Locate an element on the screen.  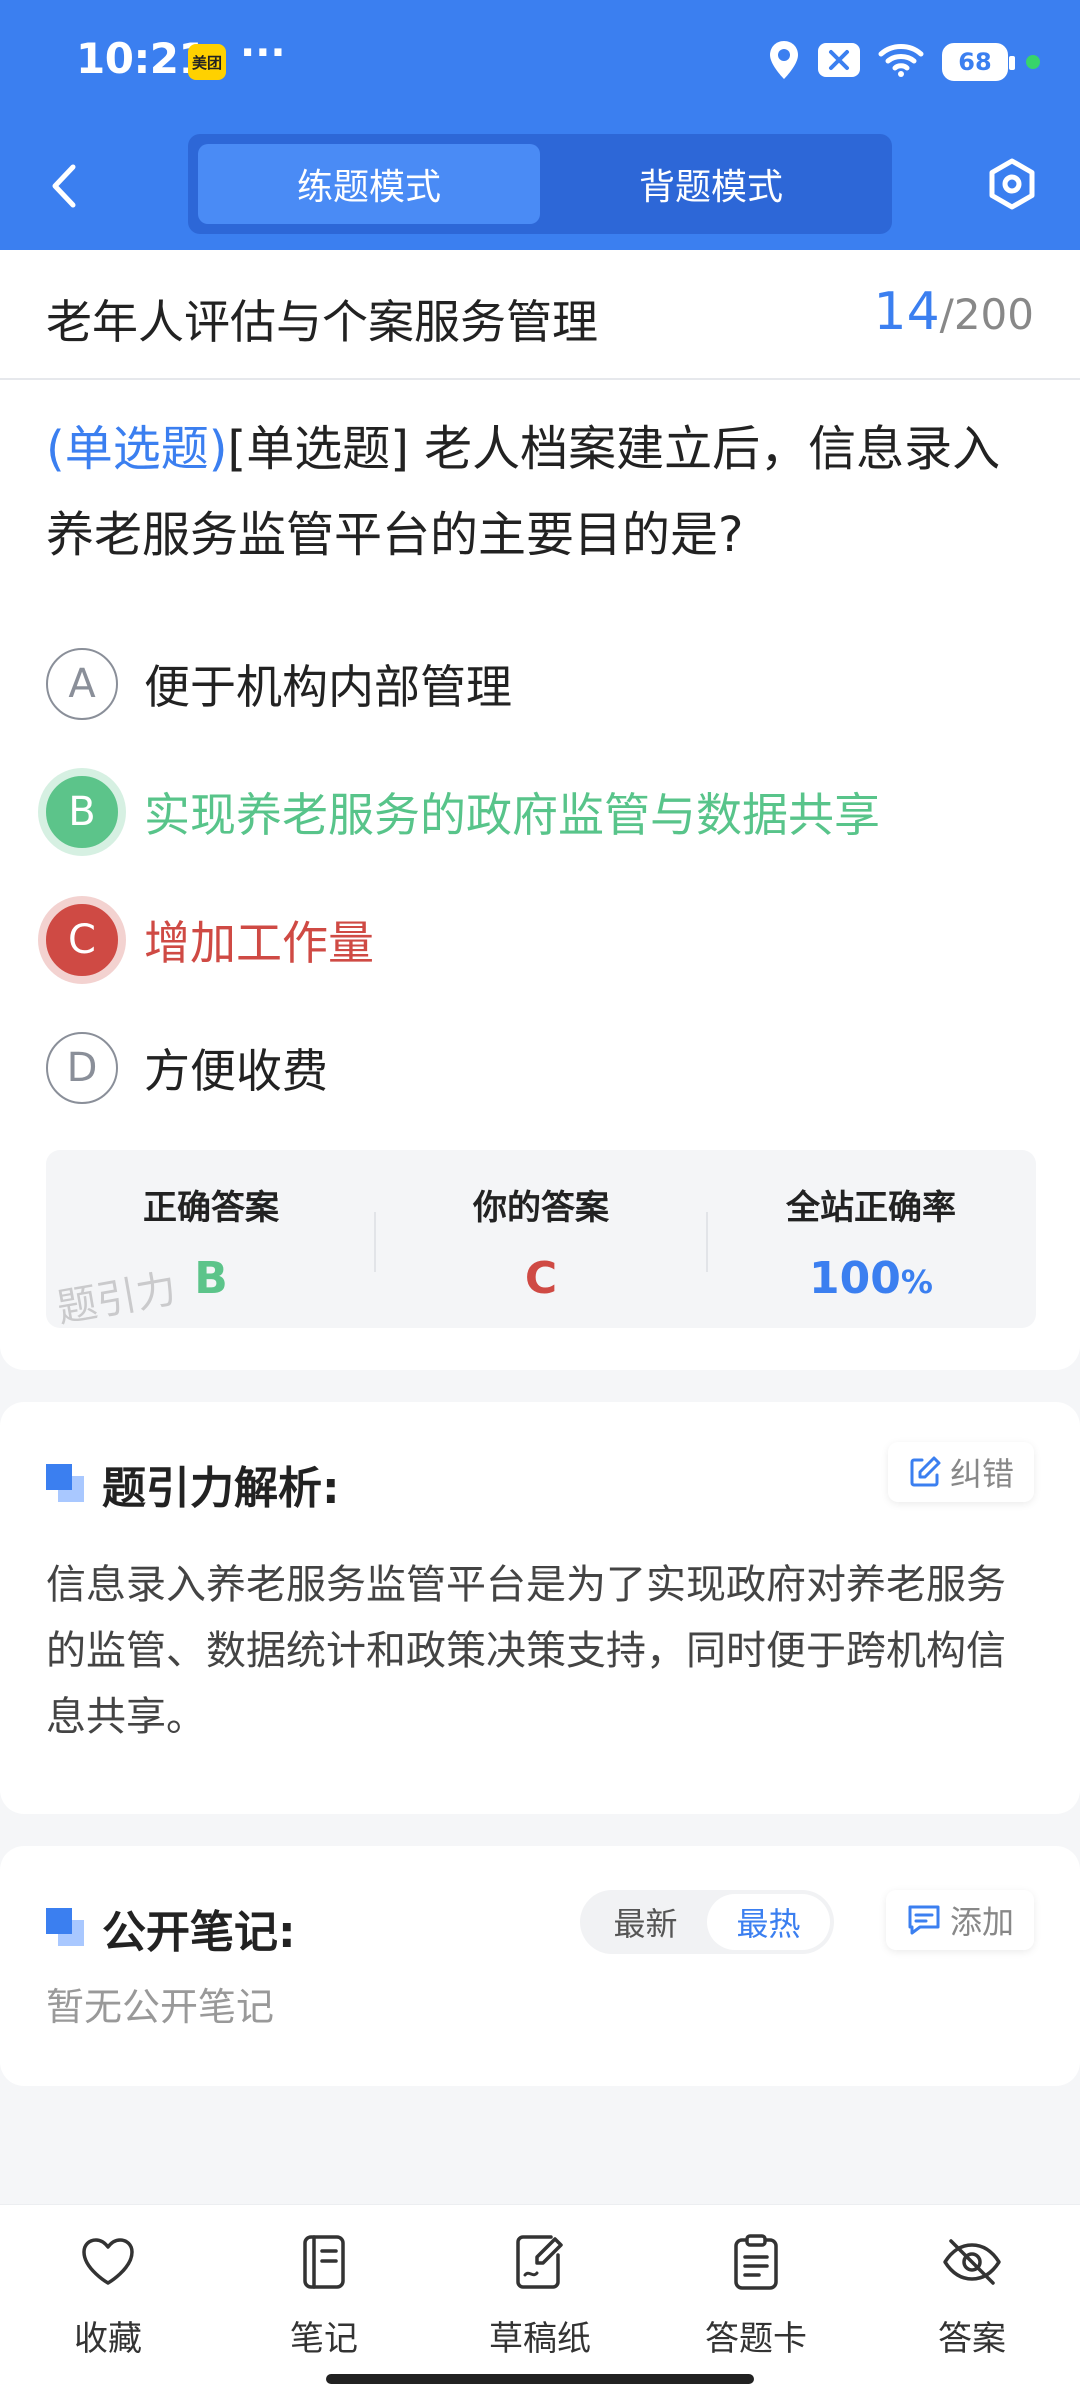
draft-paper-label: 草稿纸 is located at coordinates (540, 2339).